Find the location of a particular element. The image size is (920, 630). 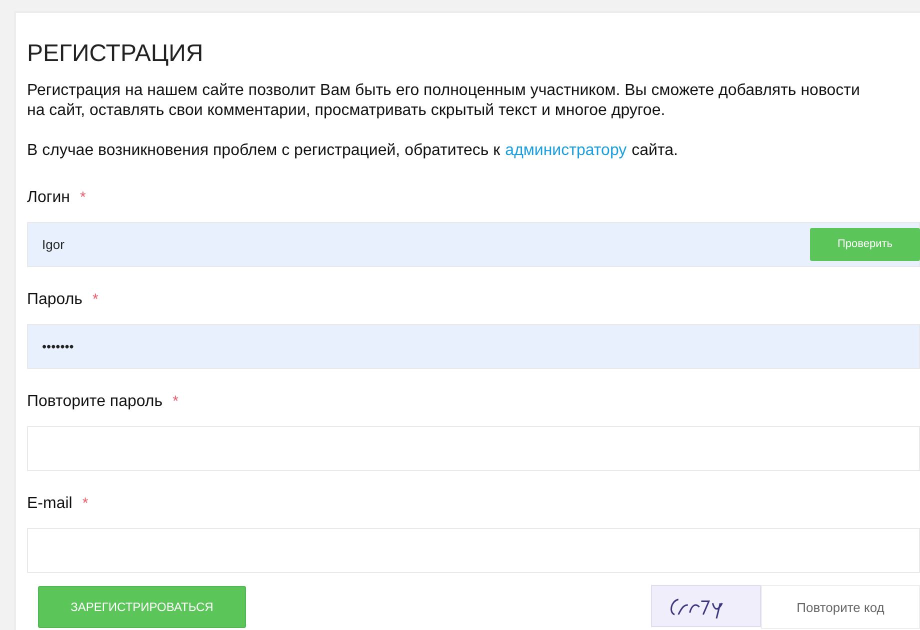

field-label: Пароль is located at coordinates (55, 300).